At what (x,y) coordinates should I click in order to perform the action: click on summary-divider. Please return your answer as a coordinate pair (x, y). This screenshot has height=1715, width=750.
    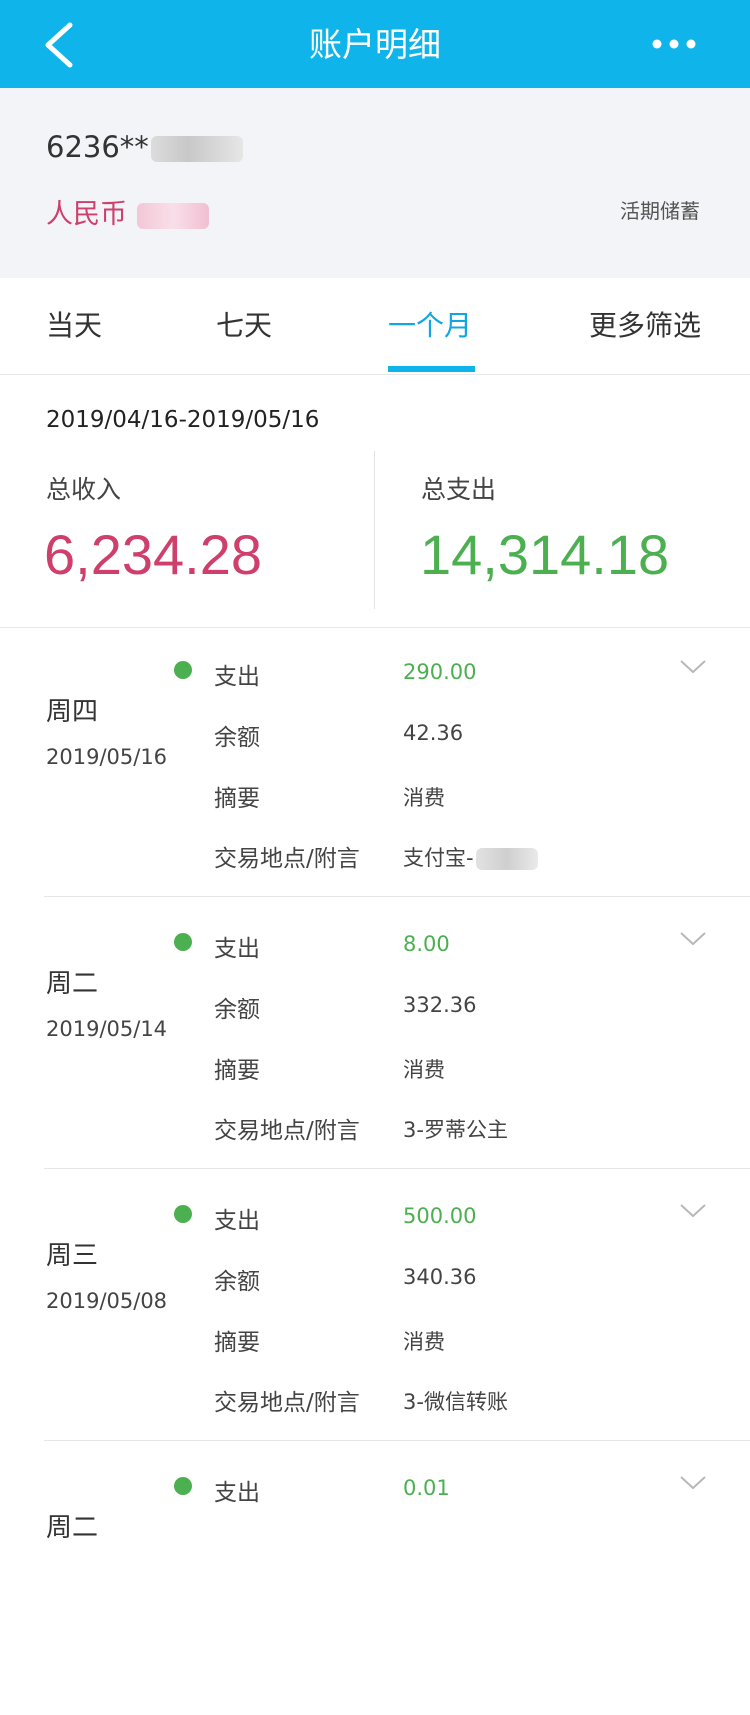
    Looking at the image, I should click on (374, 530).